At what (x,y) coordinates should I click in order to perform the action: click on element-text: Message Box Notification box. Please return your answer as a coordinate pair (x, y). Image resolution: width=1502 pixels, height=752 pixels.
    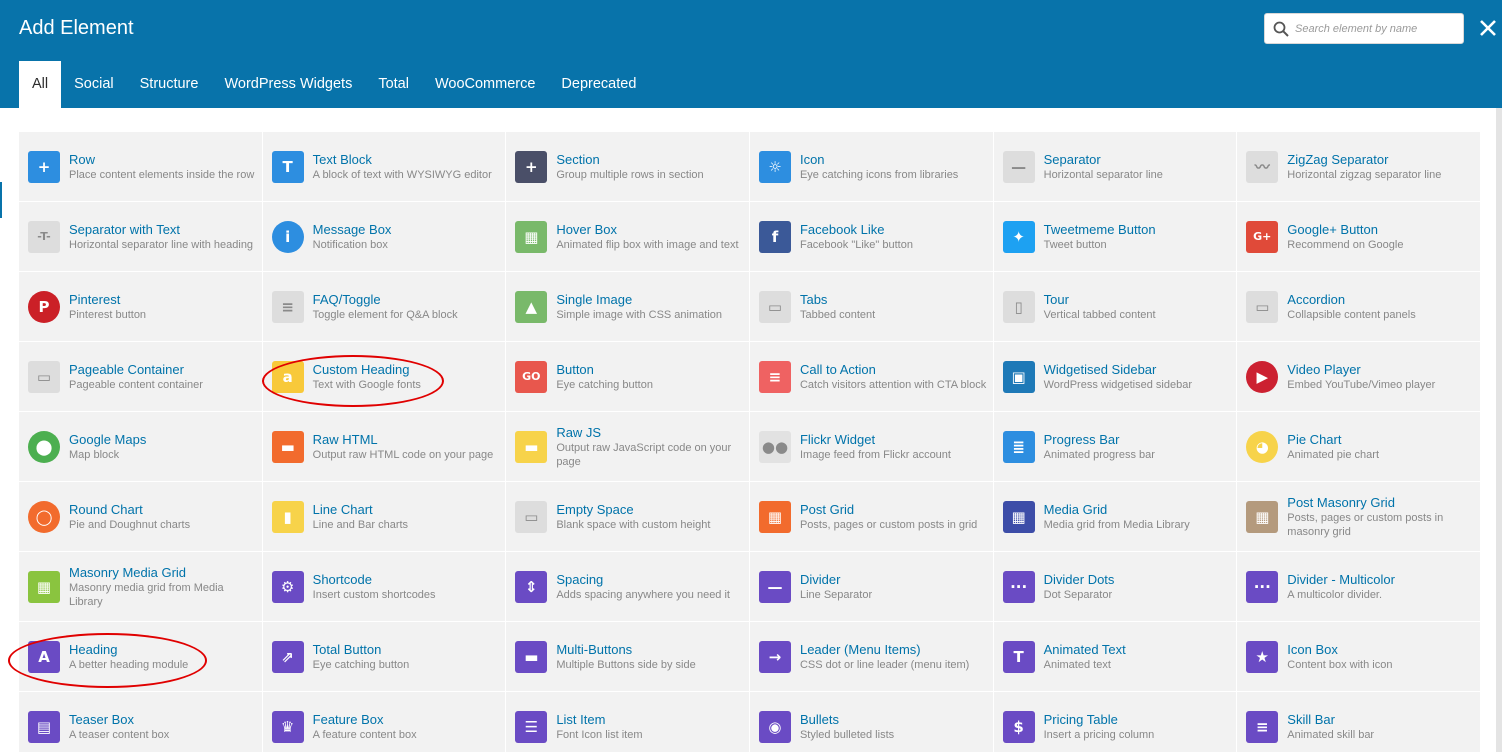
    Looking at the image, I should click on (355, 237).